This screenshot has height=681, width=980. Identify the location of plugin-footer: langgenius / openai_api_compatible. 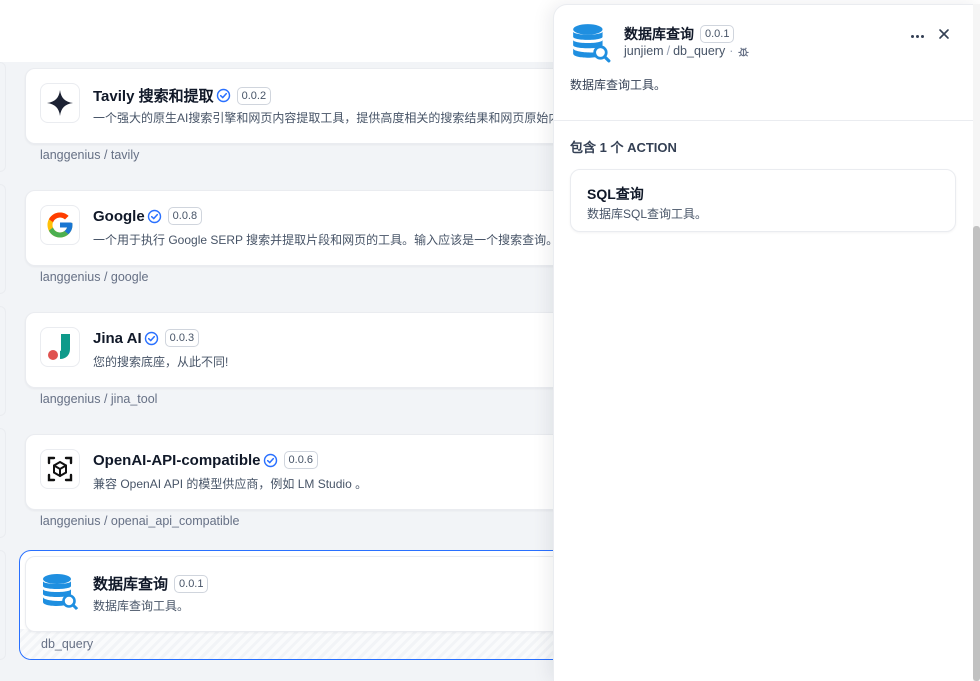
(140, 521).